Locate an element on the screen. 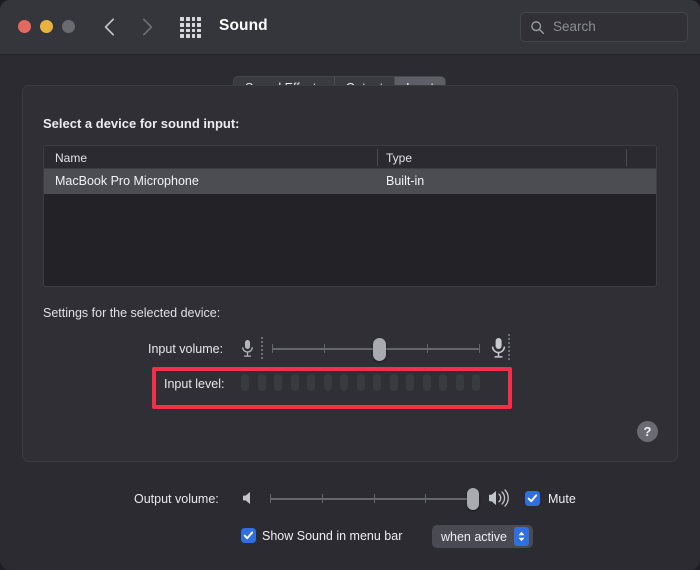  chevron-up-down-icon is located at coordinates (522, 536).